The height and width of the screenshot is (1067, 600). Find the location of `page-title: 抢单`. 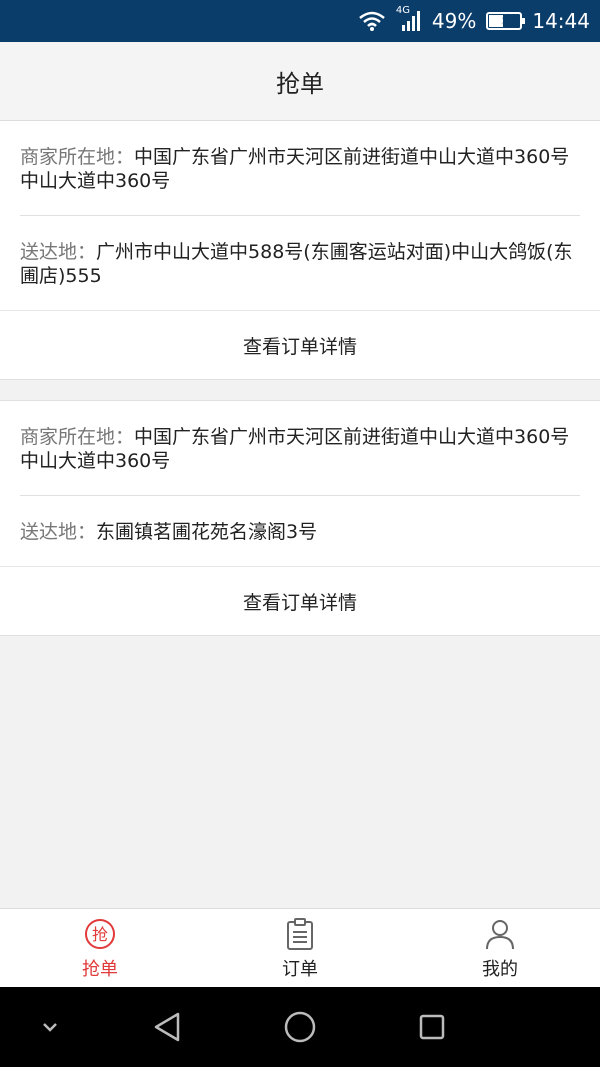

page-title: 抢单 is located at coordinates (300, 83).